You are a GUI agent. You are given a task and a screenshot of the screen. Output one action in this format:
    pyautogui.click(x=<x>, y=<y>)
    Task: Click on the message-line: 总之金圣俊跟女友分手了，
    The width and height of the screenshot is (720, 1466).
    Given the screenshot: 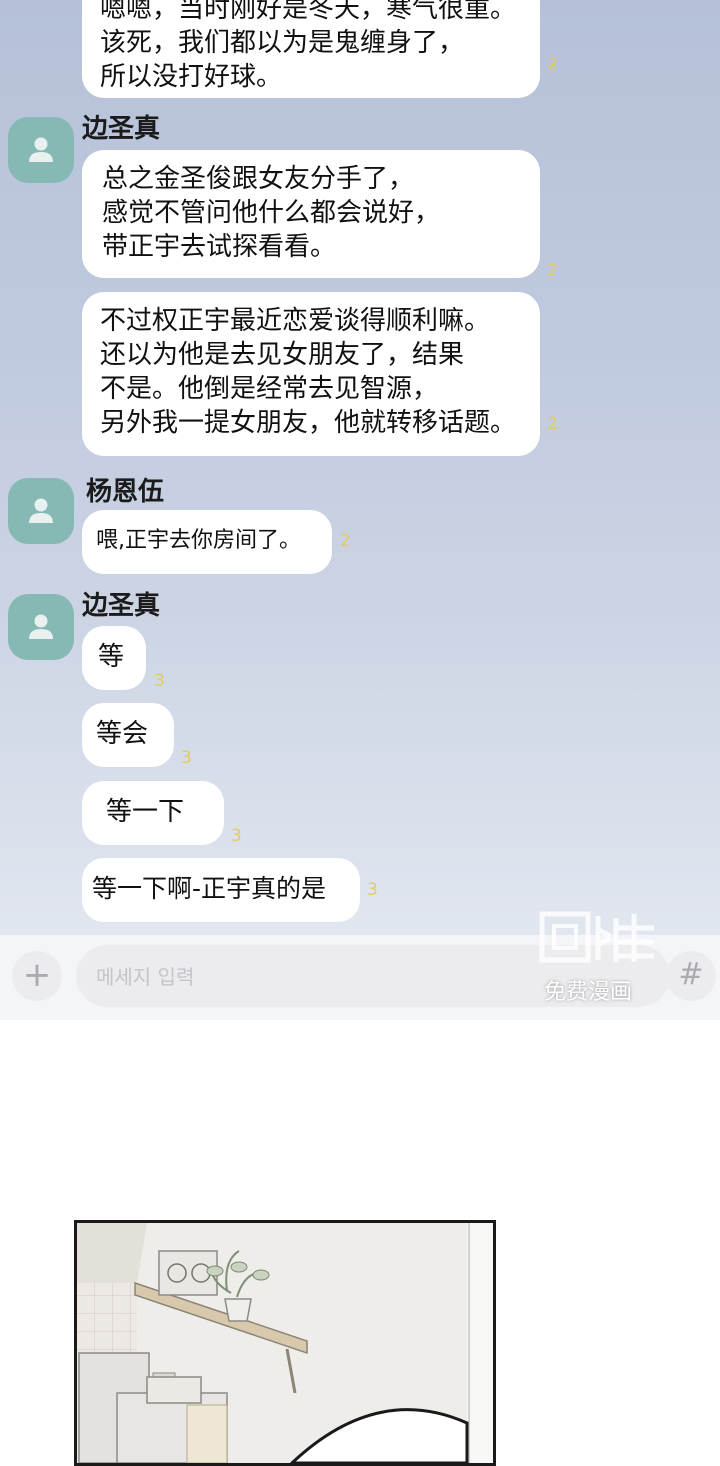 What is the action you would take?
    pyautogui.click(x=258, y=179)
    